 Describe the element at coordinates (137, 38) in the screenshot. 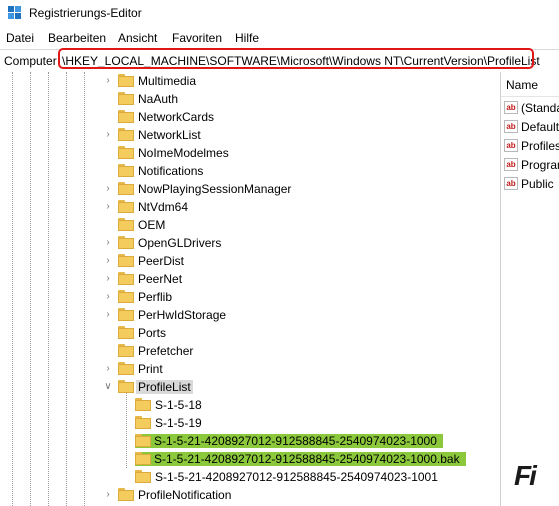

I see `menu-ansicht: Ansicht` at that location.